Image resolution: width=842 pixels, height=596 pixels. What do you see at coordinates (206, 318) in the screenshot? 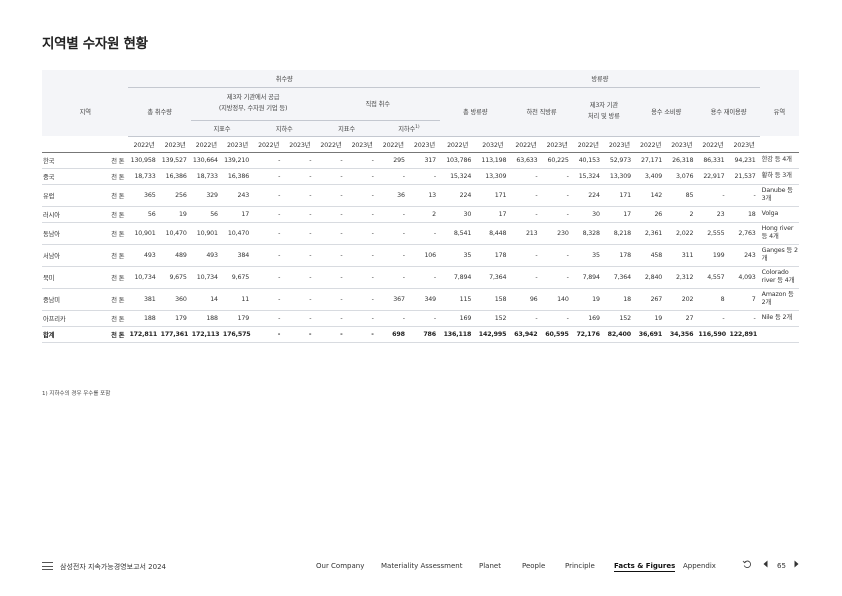
I see `value-cell: 188` at bounding box center [206, 318].